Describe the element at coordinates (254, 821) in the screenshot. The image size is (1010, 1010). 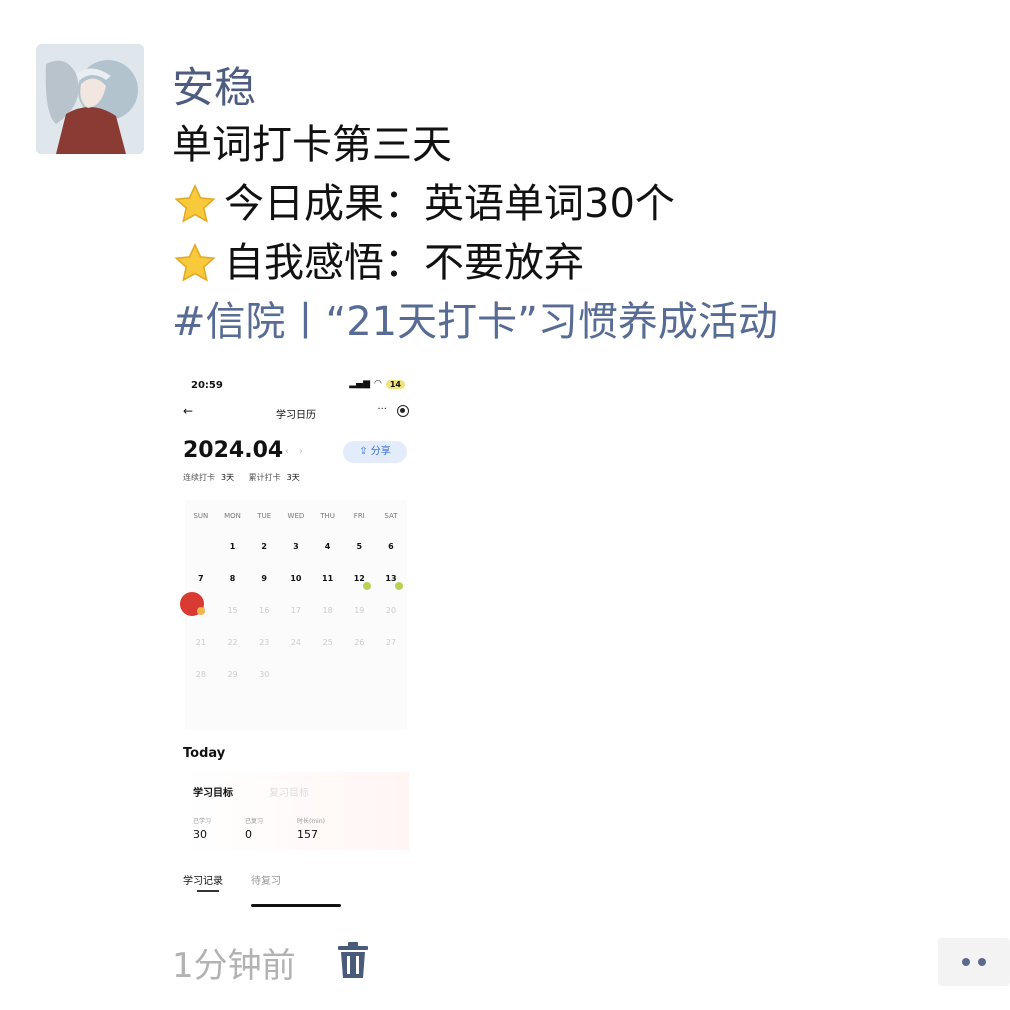
I see `stat-label: 已复习` at that location.